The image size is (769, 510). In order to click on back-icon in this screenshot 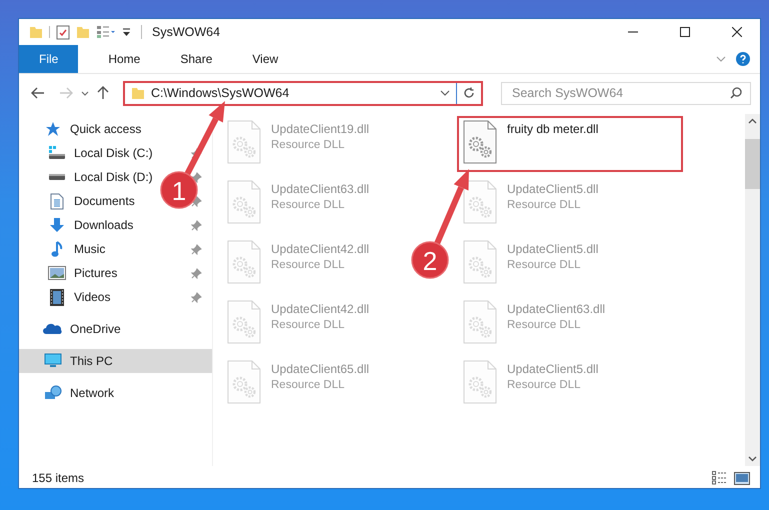, I will do `click(38, 93)`.